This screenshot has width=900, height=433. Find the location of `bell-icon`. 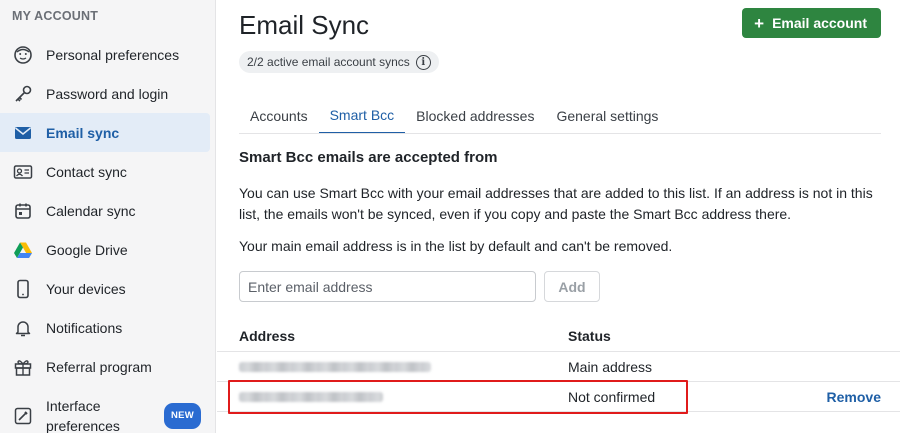

bell-icon is located at coordinates (23, 328).